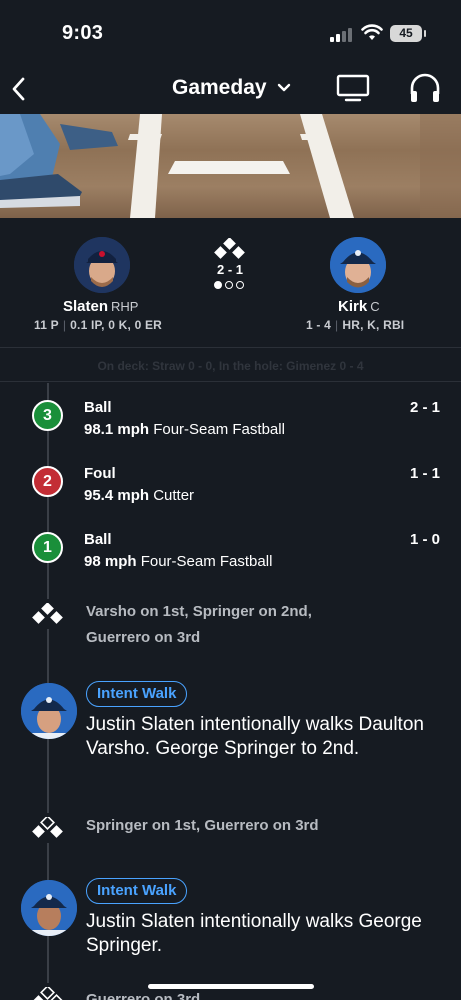 The image size is (461, 1000). I want to click on status-bar: 9:03 45, so click(230, 32).